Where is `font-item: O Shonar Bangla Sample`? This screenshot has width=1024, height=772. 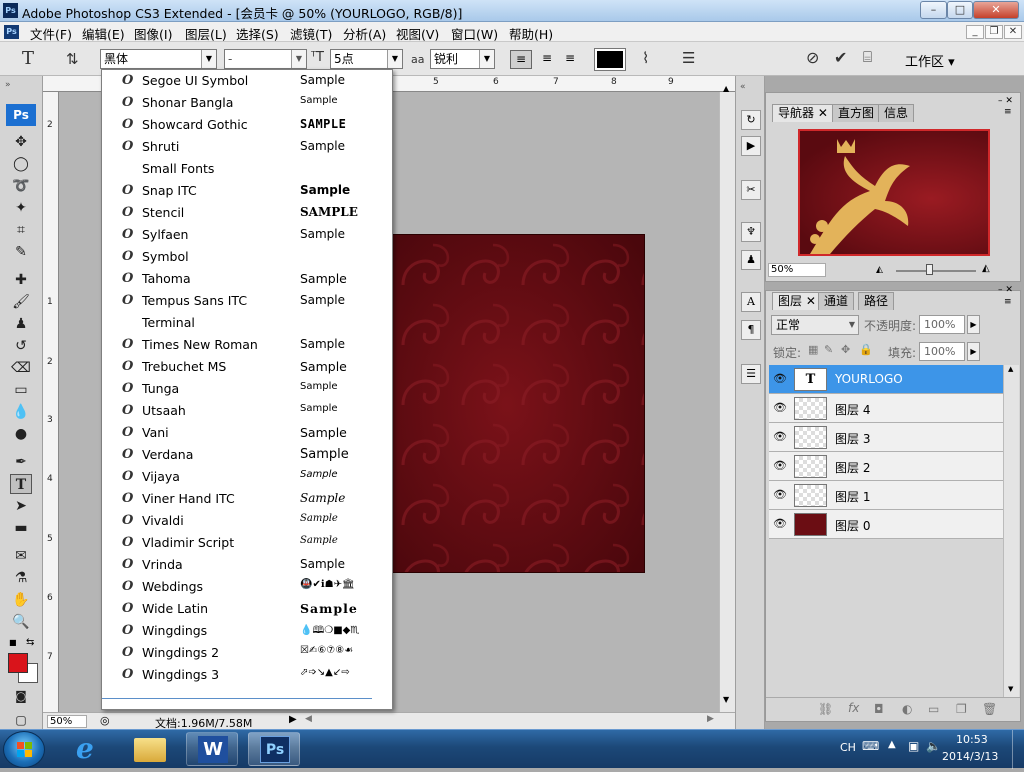 font-item: O Shonar Bangla Sample is located at coordinates (239, 103).